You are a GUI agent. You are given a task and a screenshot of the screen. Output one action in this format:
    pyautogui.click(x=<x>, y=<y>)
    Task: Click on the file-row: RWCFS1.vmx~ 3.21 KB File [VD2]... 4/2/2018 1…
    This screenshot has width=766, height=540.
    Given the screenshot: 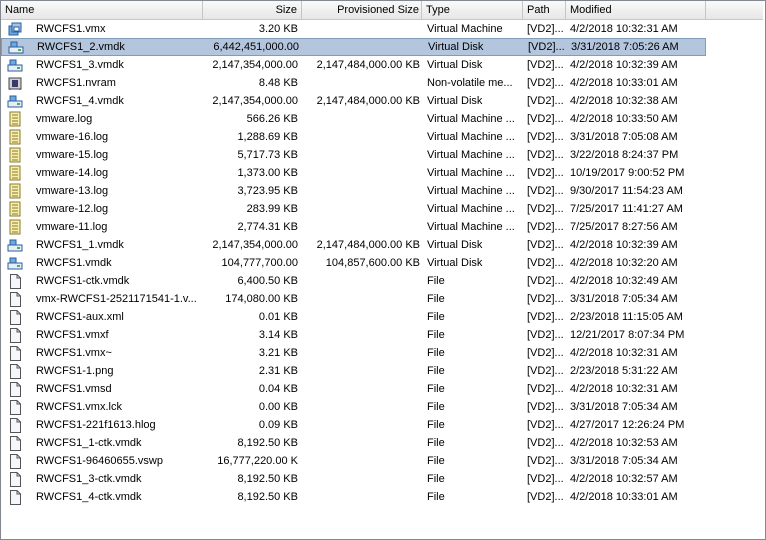 What is the action you would take?
    pyautogui.click(x=353, y=353)
    